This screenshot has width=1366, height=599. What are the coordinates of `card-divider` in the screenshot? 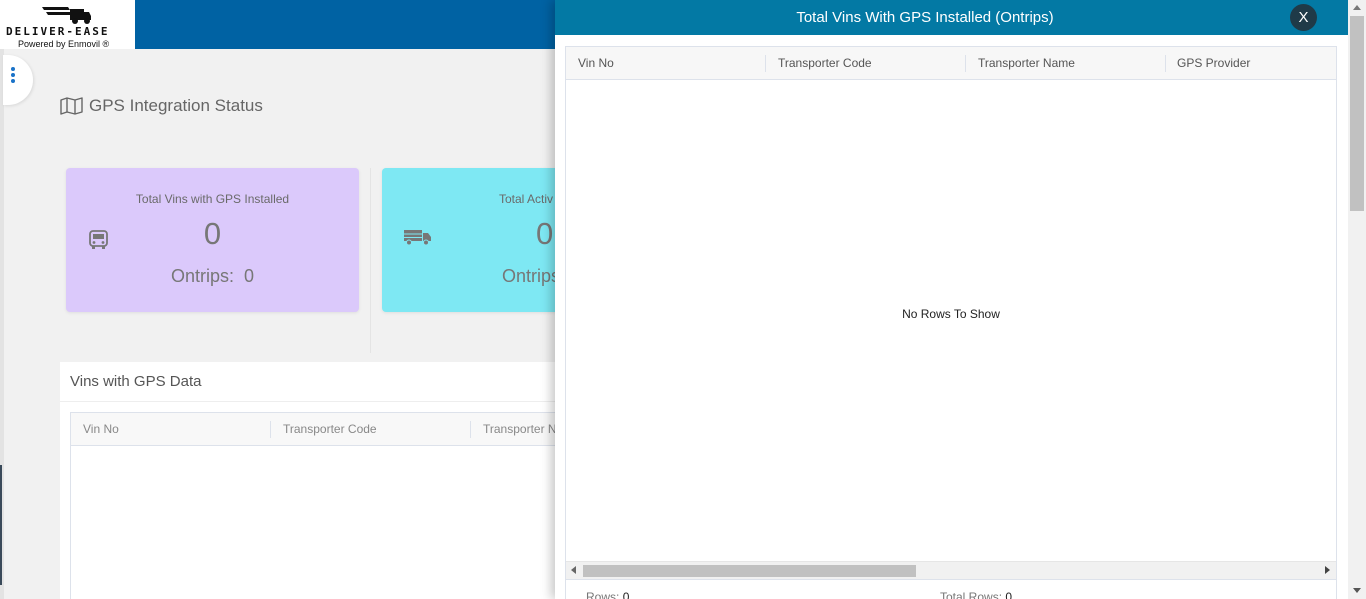 It's located at (370, 260).